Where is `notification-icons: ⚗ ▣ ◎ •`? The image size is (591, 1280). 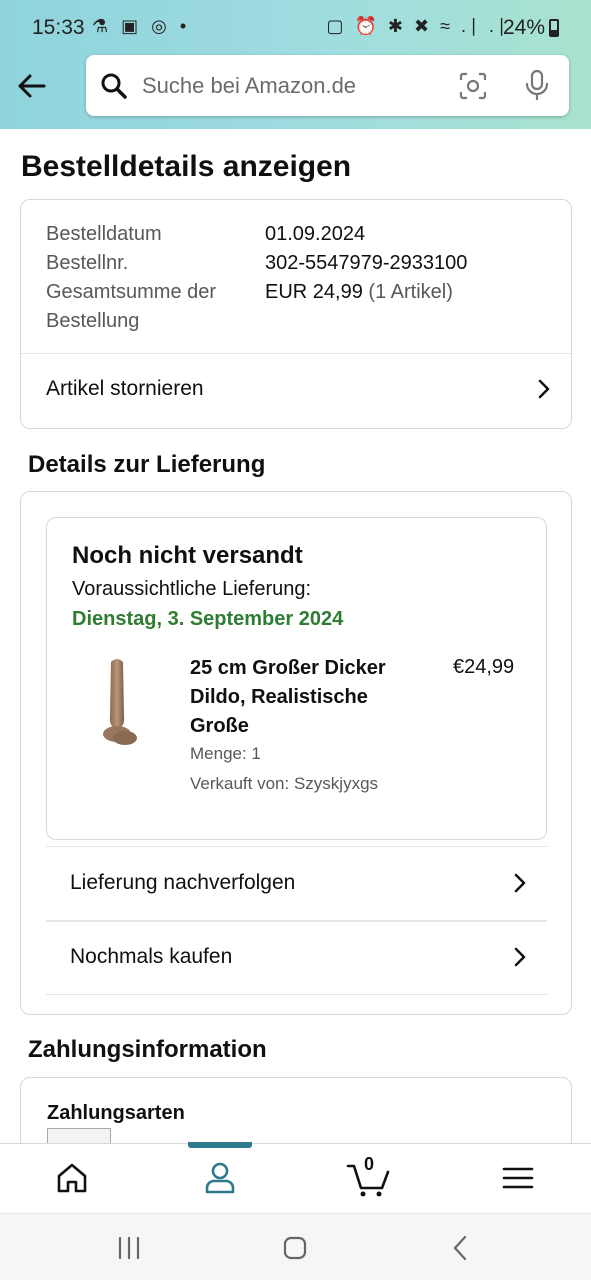
notification-icons: ⚗ ▣ ◎ • is located at coordinates (141, 26).